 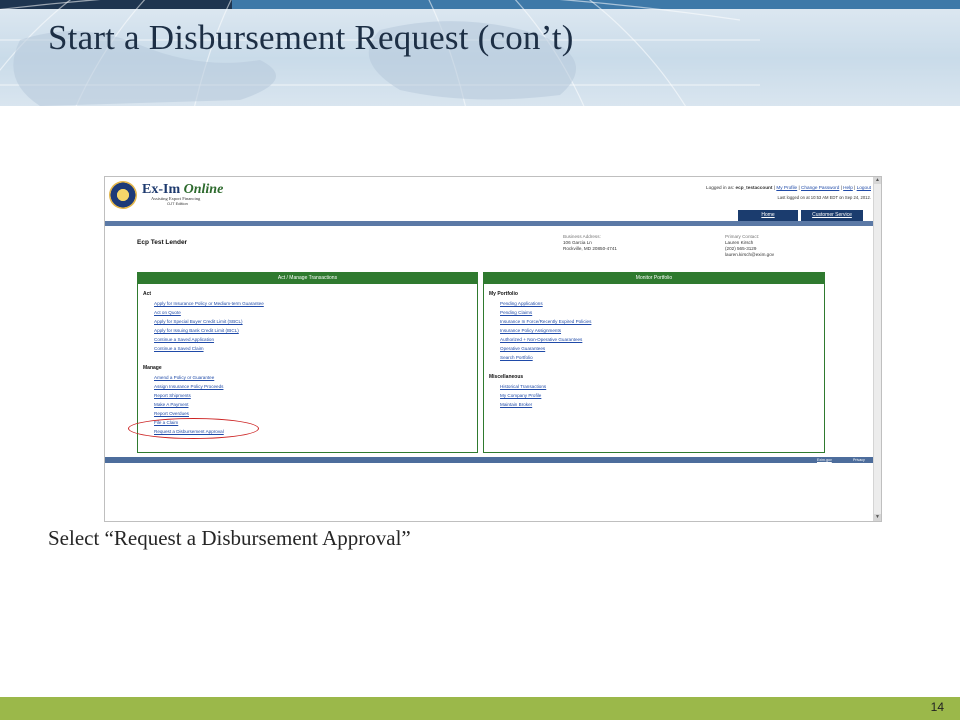 What do you see at coordinates (179, 348) in the screenshot?
I see `continue-saved-claim-link: Continue a Saved Claim` at bounding box center [179, 348].